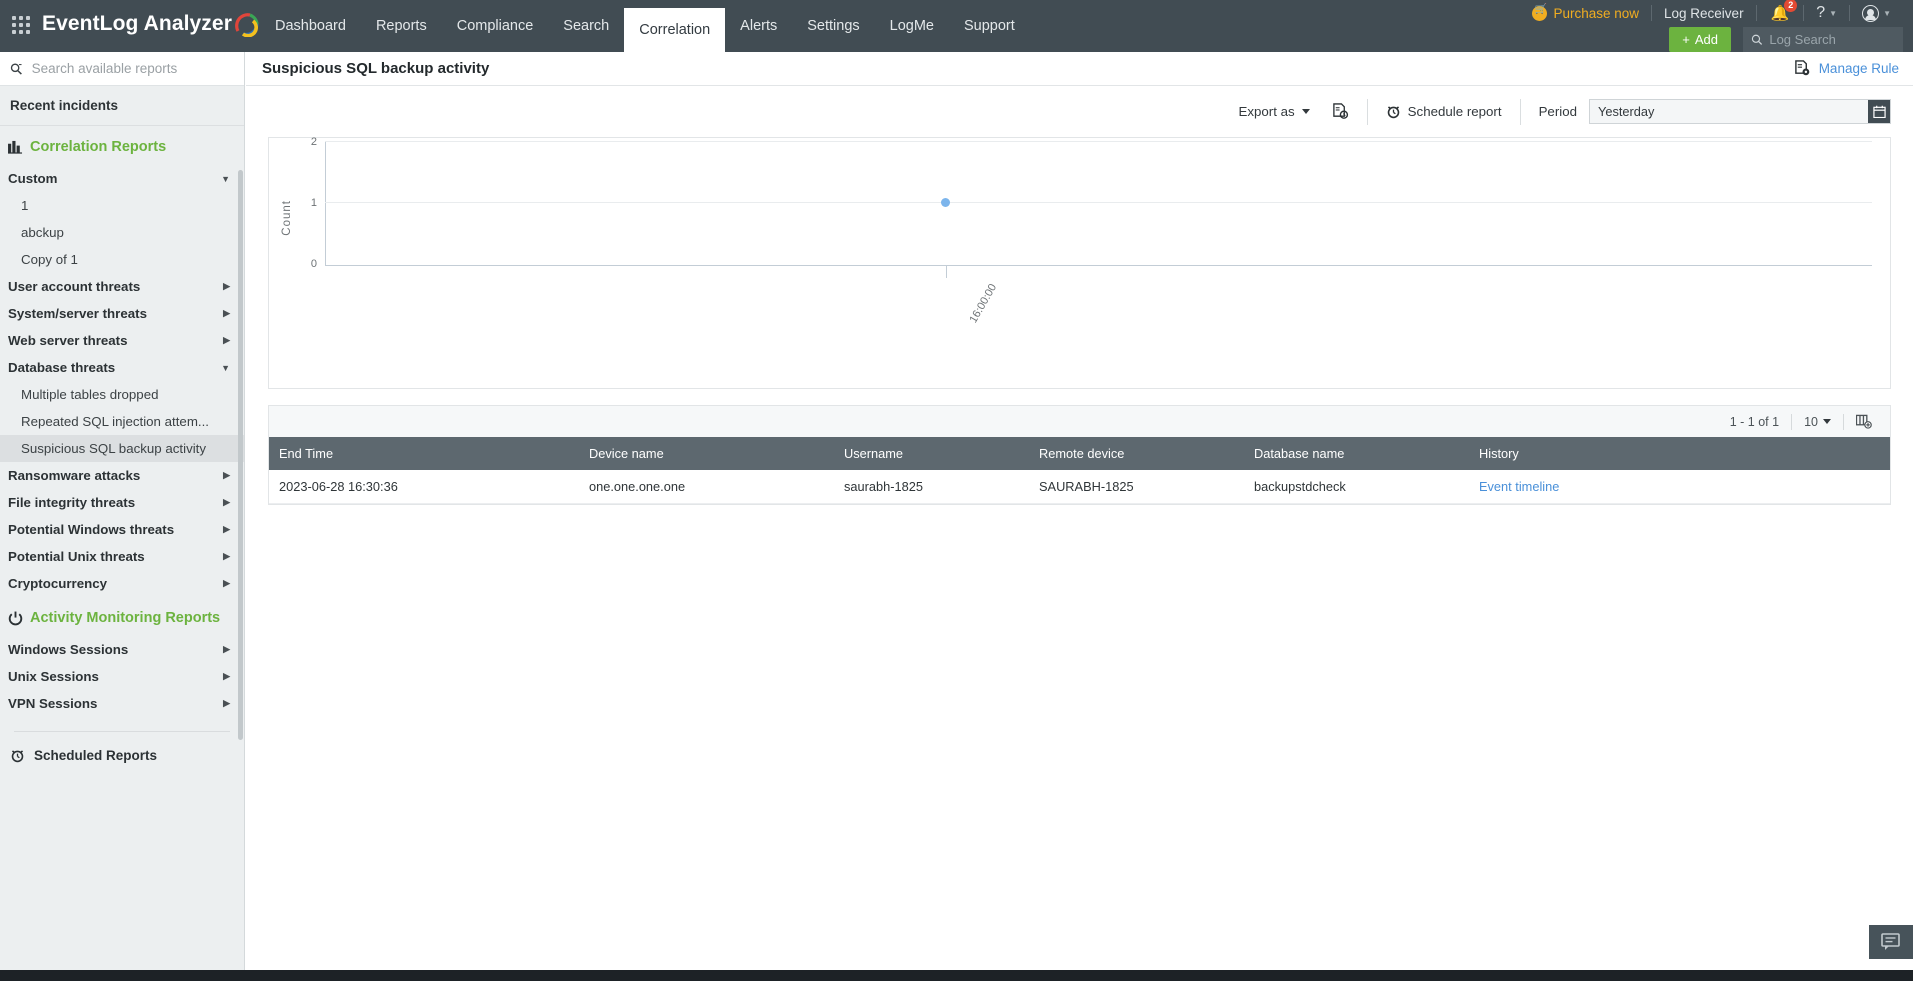 The width and height of the screenshot is (1913, 981). I want to click on sidebar-section-activity-monitoring-reports: Activity Monitoring Reports, so click(122, 616).